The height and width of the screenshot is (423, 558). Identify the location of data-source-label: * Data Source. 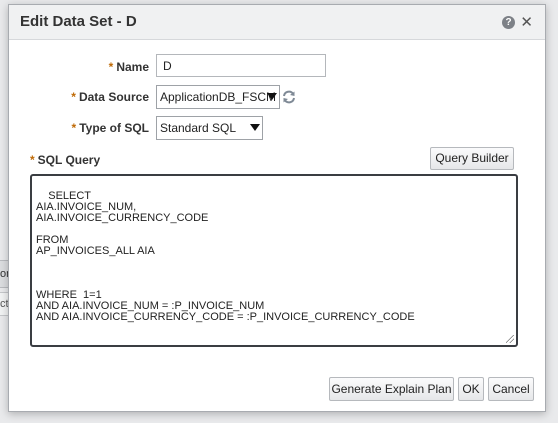
(94, 97).